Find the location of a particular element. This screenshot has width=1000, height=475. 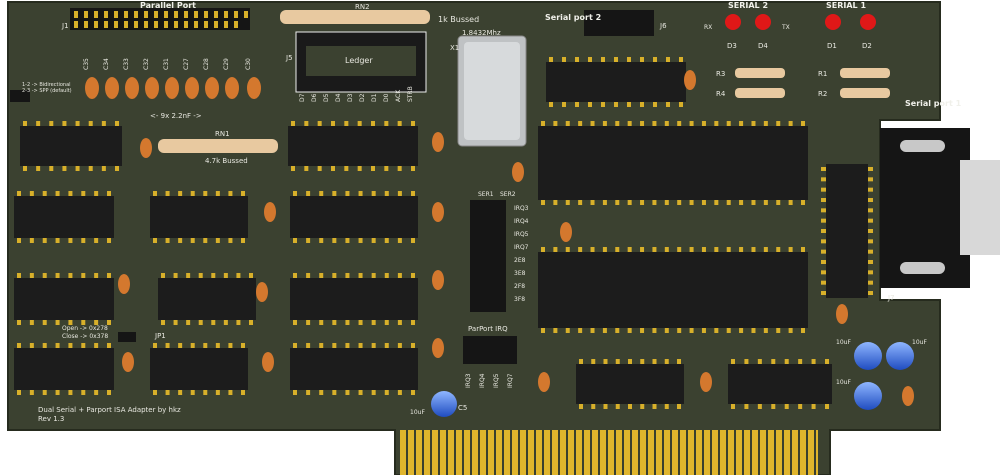

ser-jumper-block is located at coordinates (488, 256).